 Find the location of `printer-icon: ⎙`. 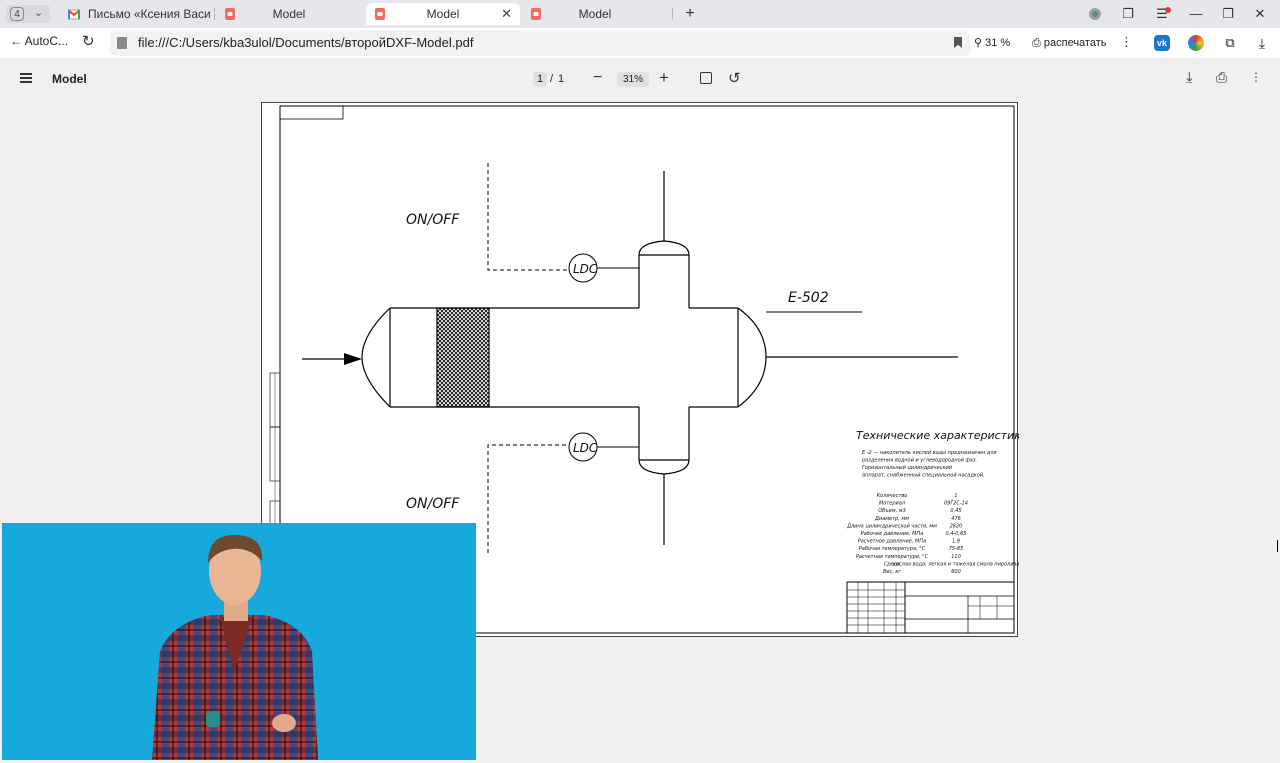

printer-icon: ⎙ is located at coordinates (1036, 43).